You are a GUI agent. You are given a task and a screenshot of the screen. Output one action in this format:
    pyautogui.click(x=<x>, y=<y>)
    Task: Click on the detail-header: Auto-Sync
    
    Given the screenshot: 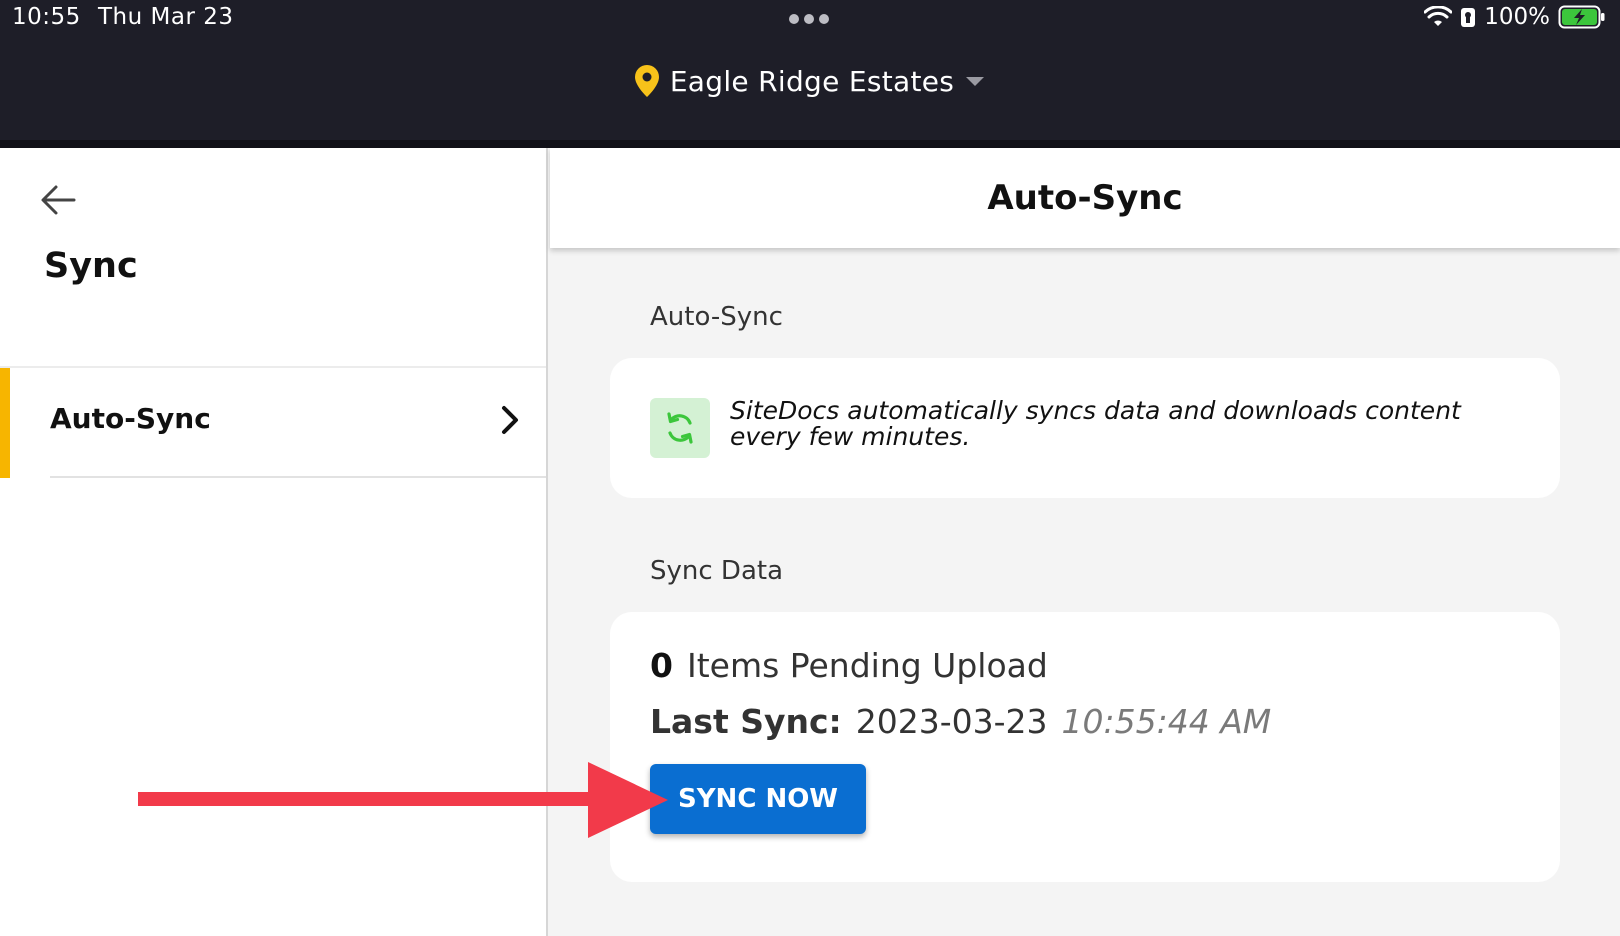 What is the action you would take?
    pyautogui.click(x=1085, y=198)
    